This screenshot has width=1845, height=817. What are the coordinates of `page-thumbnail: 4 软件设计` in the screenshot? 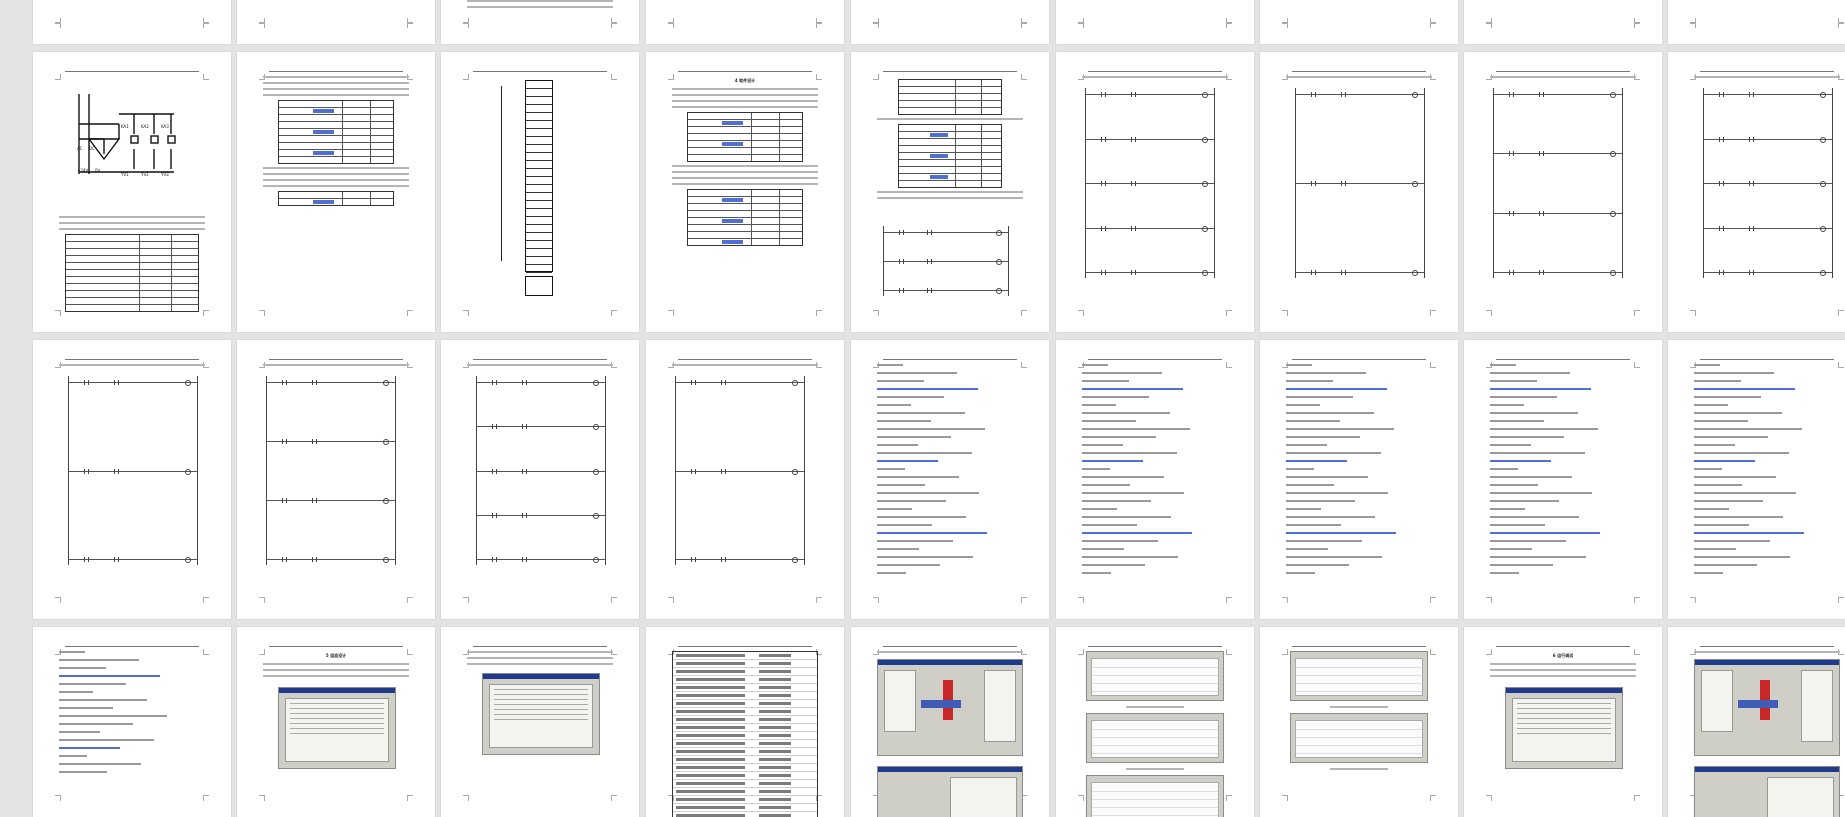 It's located at (745, 192).